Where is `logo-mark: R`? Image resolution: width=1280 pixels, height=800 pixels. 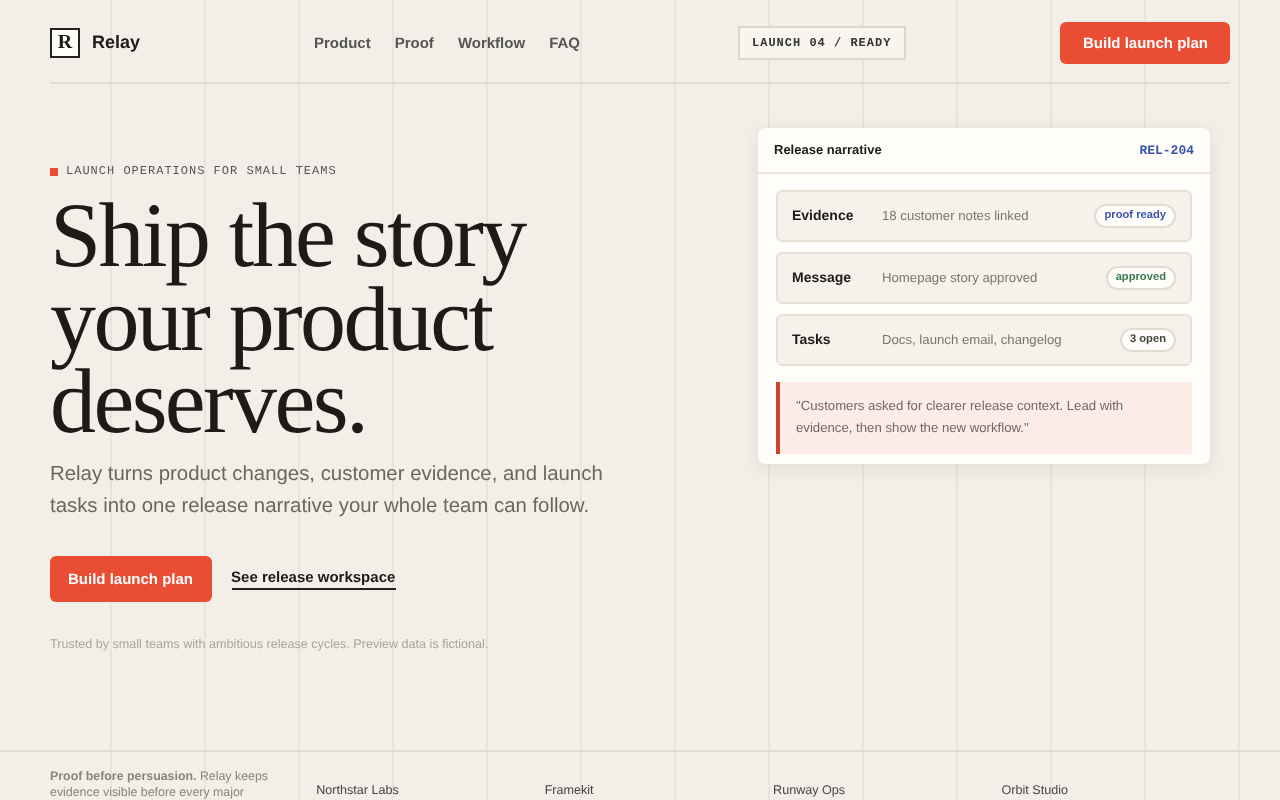 logo-mark: R is located at coordinates (65, 42).